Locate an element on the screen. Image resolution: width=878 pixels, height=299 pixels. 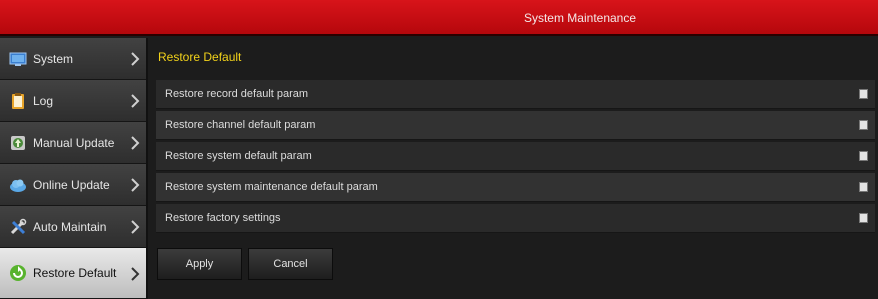
restore-record-checkbox is located at coordinates (863, 94).